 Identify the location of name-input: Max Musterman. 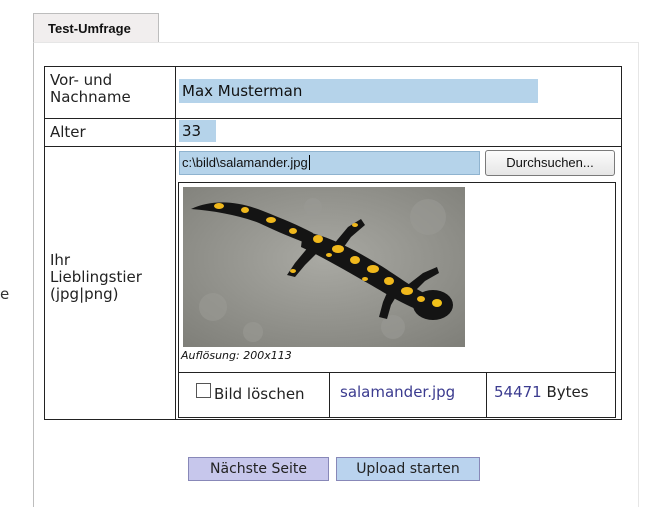
(358, 91).